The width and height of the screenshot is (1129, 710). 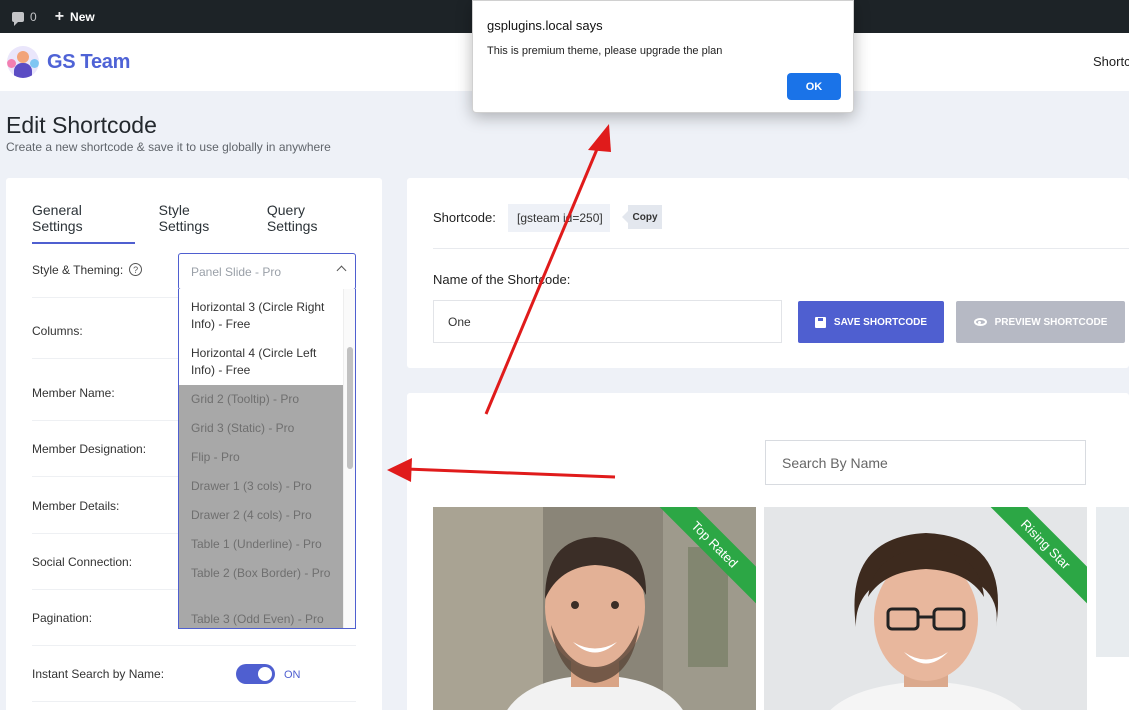 What do you see at coordinates (57, 330) in the screenshot?
I see `columns-label: Columns:` at bounding box center [57, 330].